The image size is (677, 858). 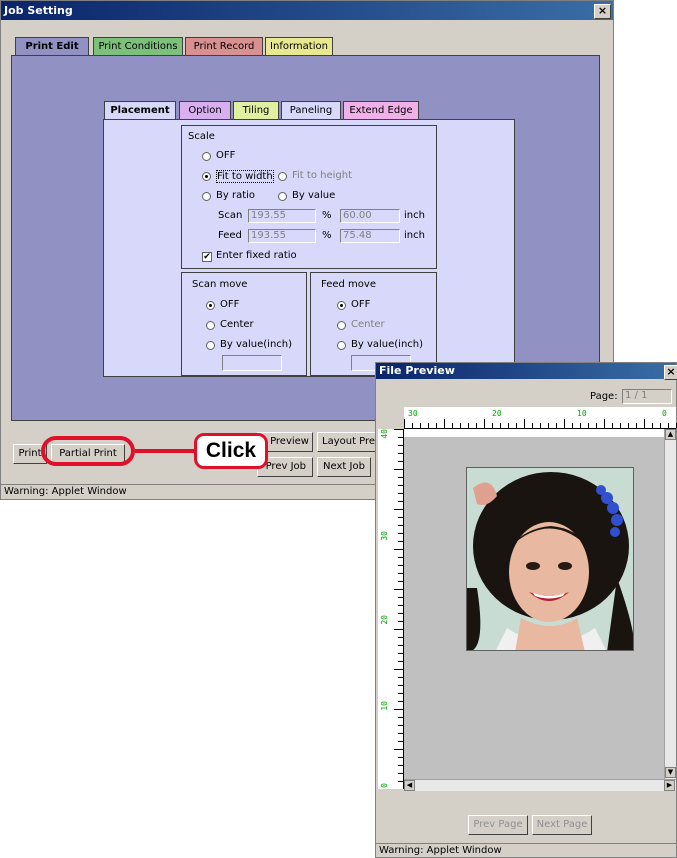 I want to click on close-icon: ×, so click(x=602, y=11).